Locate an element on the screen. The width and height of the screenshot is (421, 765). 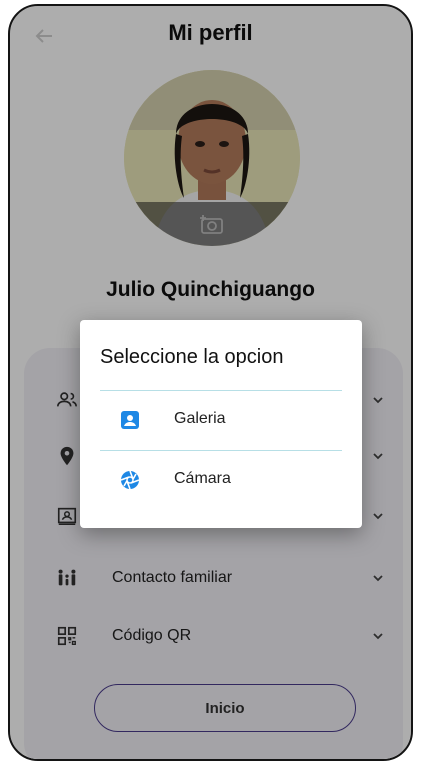
camera-aperture-icon is located at coordinates (130, 480).